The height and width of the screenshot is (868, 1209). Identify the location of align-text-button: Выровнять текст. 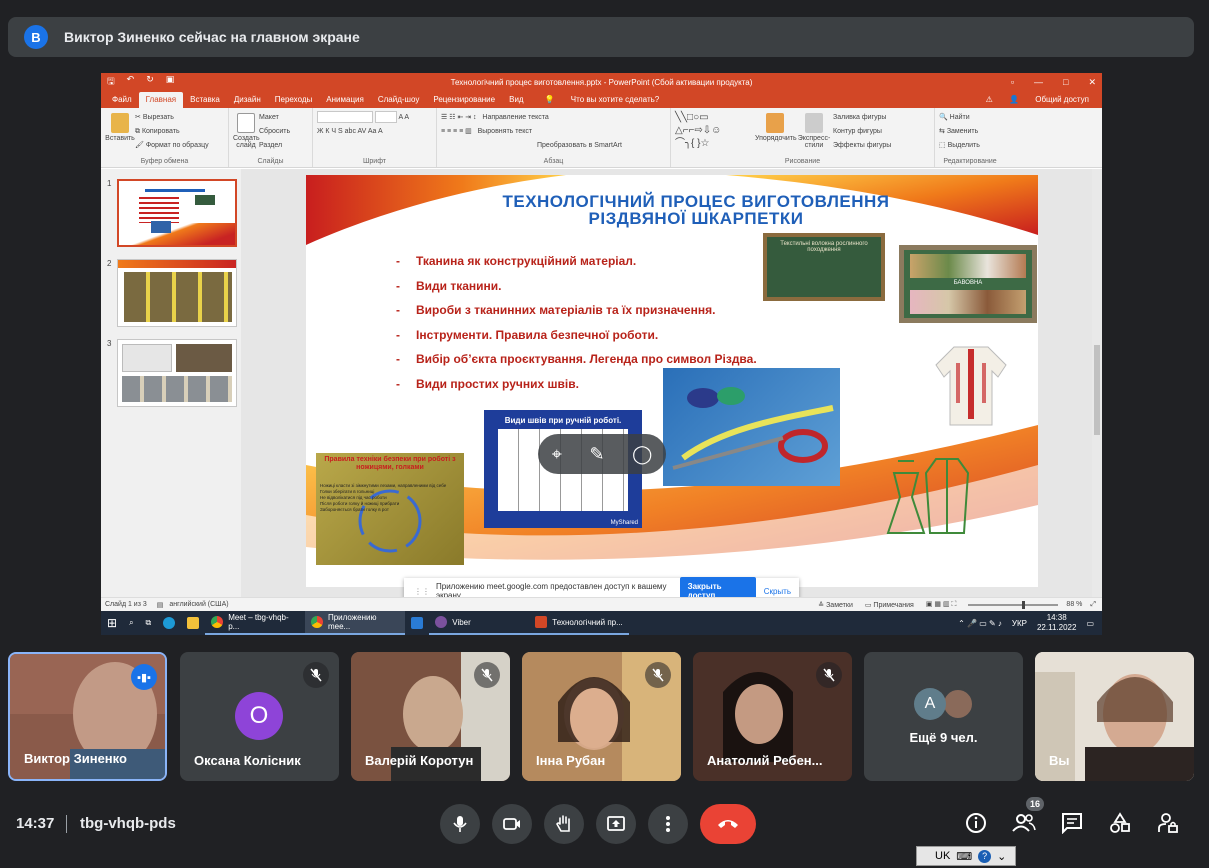
(505, 131).